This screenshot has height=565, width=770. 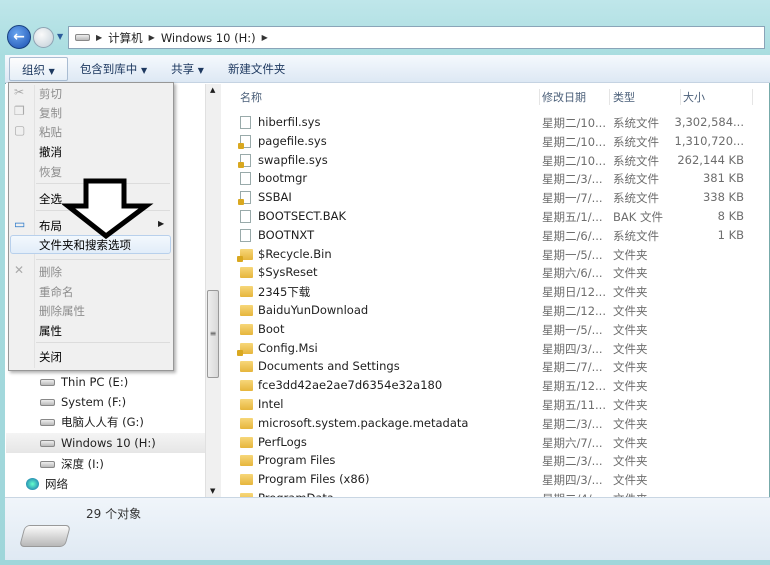 What do you see at coordinates (19, 92) in the screenshot?
I see `scissors-icon: ✂` at bounding box center [19, 92].